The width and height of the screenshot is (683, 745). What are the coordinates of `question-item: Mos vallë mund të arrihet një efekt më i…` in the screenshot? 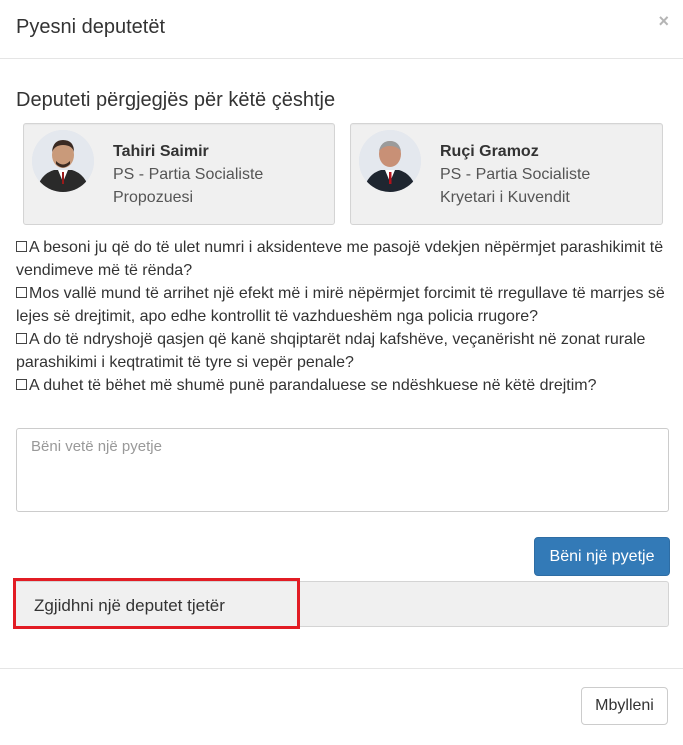 It's located at (341, 305).